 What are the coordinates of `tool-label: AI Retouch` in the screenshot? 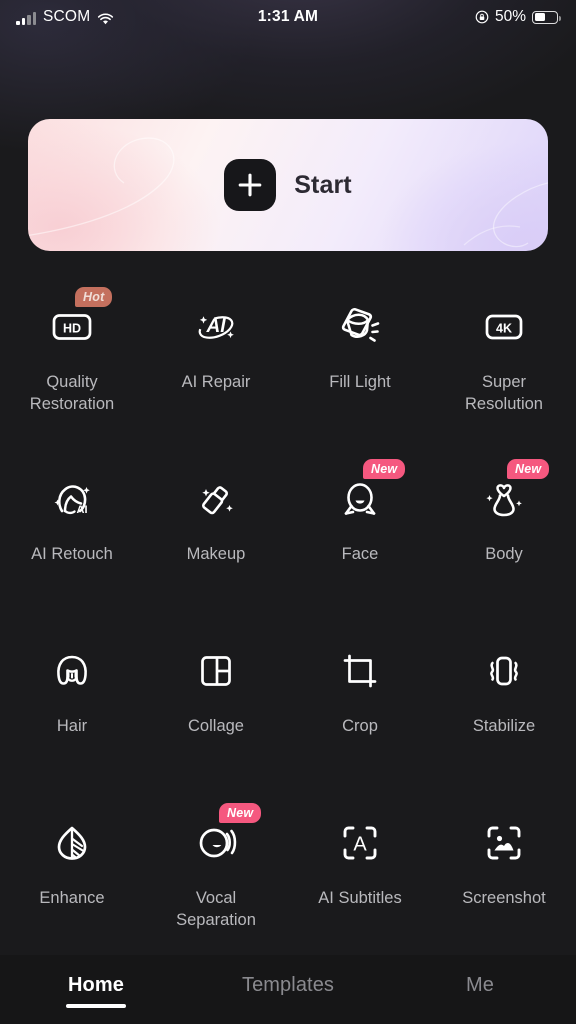 It's located at (72, 554).